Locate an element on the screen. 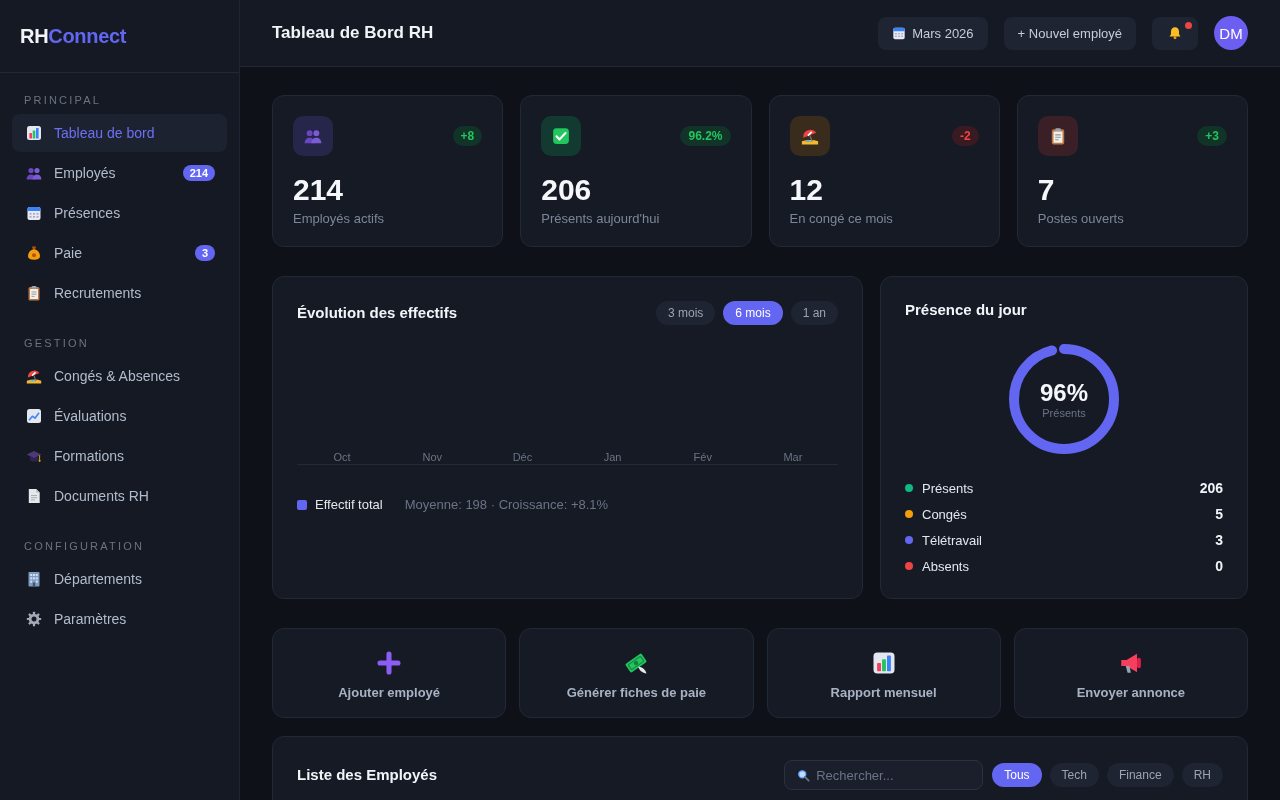 Image resolution: width=1280 pixels, height=800 pixels. card-title: Présence du jour is located at coordinates (966, 310).